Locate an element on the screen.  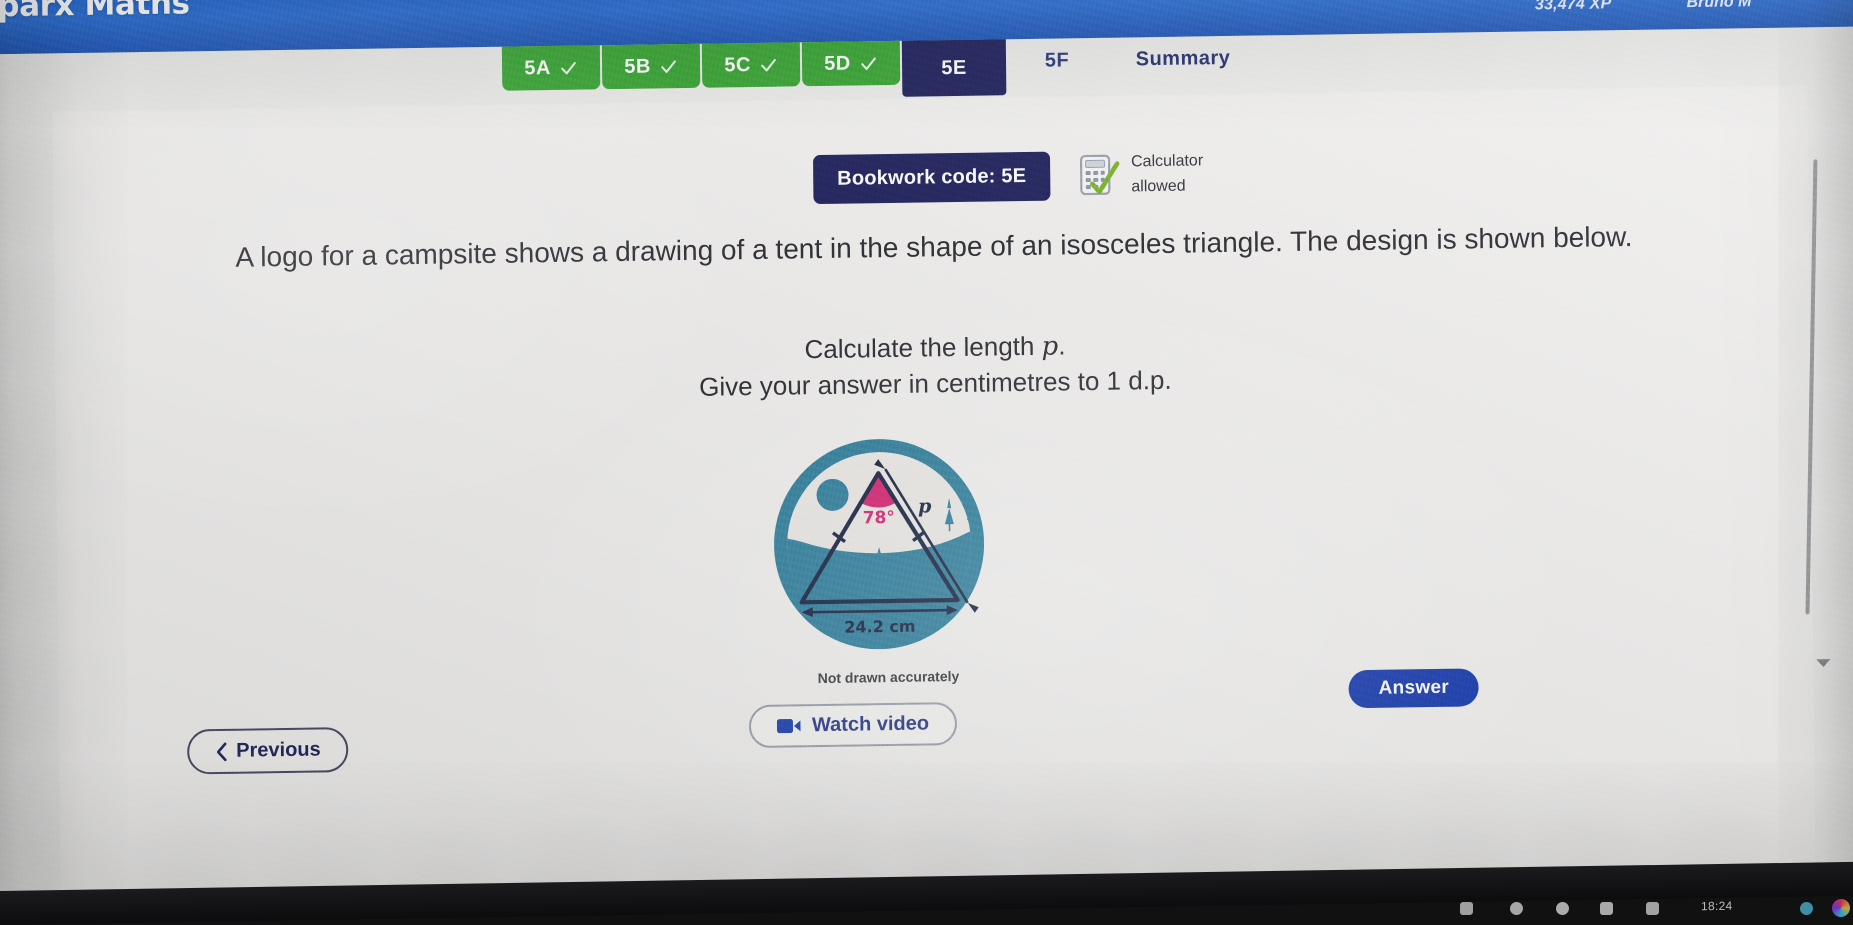
prompt-line-1-prefix: Calculate the length is located at coordinates (923, 347).